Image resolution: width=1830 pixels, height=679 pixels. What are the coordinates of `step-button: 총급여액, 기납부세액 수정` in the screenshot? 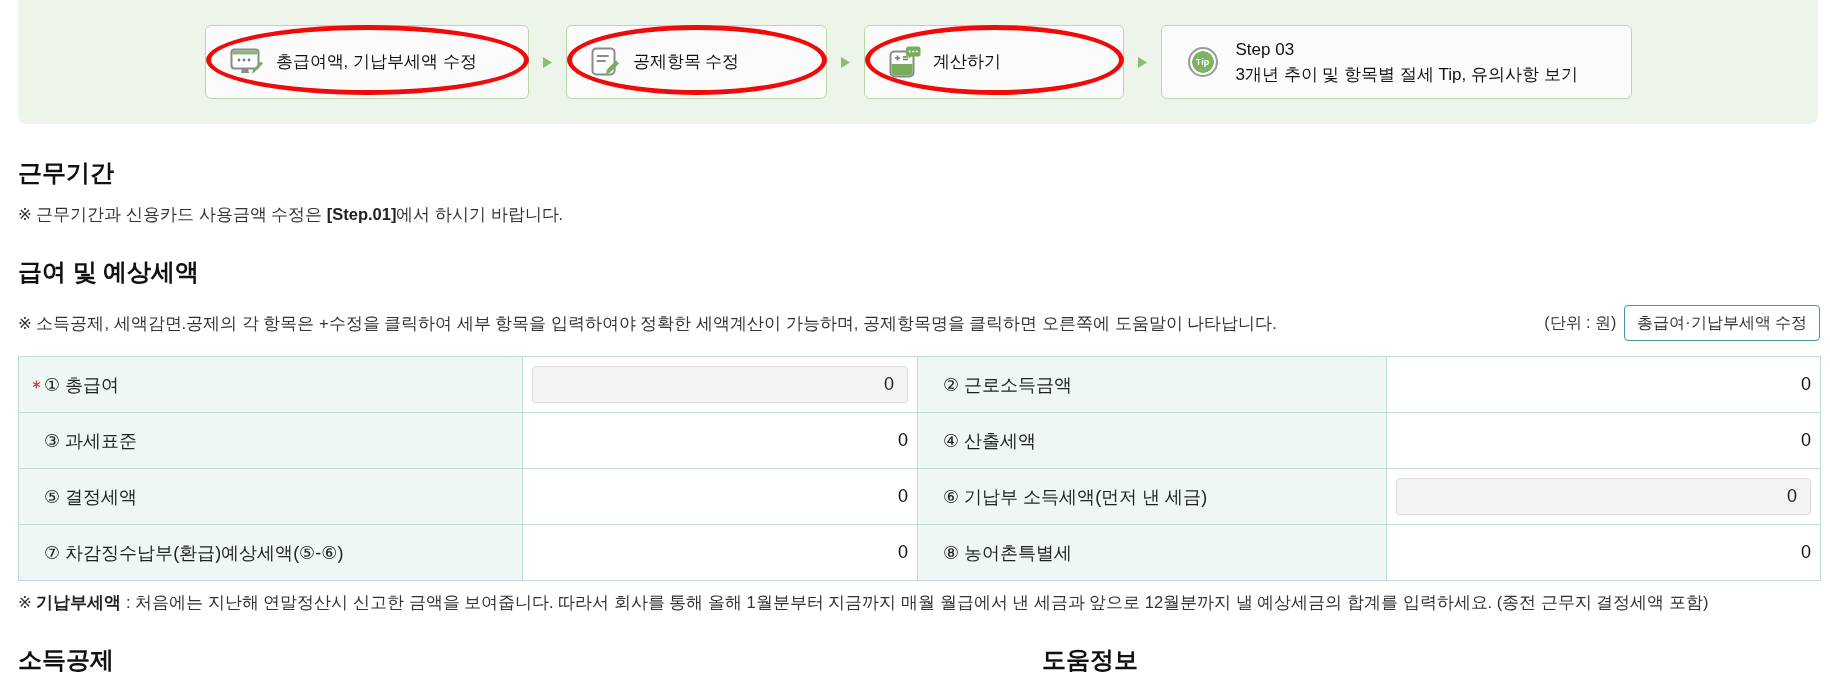 It's located at (366, 62).